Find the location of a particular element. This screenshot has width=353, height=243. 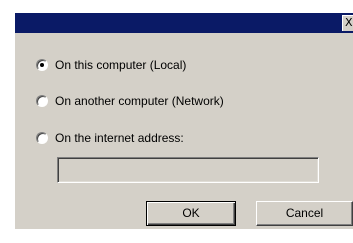

close-icon: X is located at coordinates (349, 22).